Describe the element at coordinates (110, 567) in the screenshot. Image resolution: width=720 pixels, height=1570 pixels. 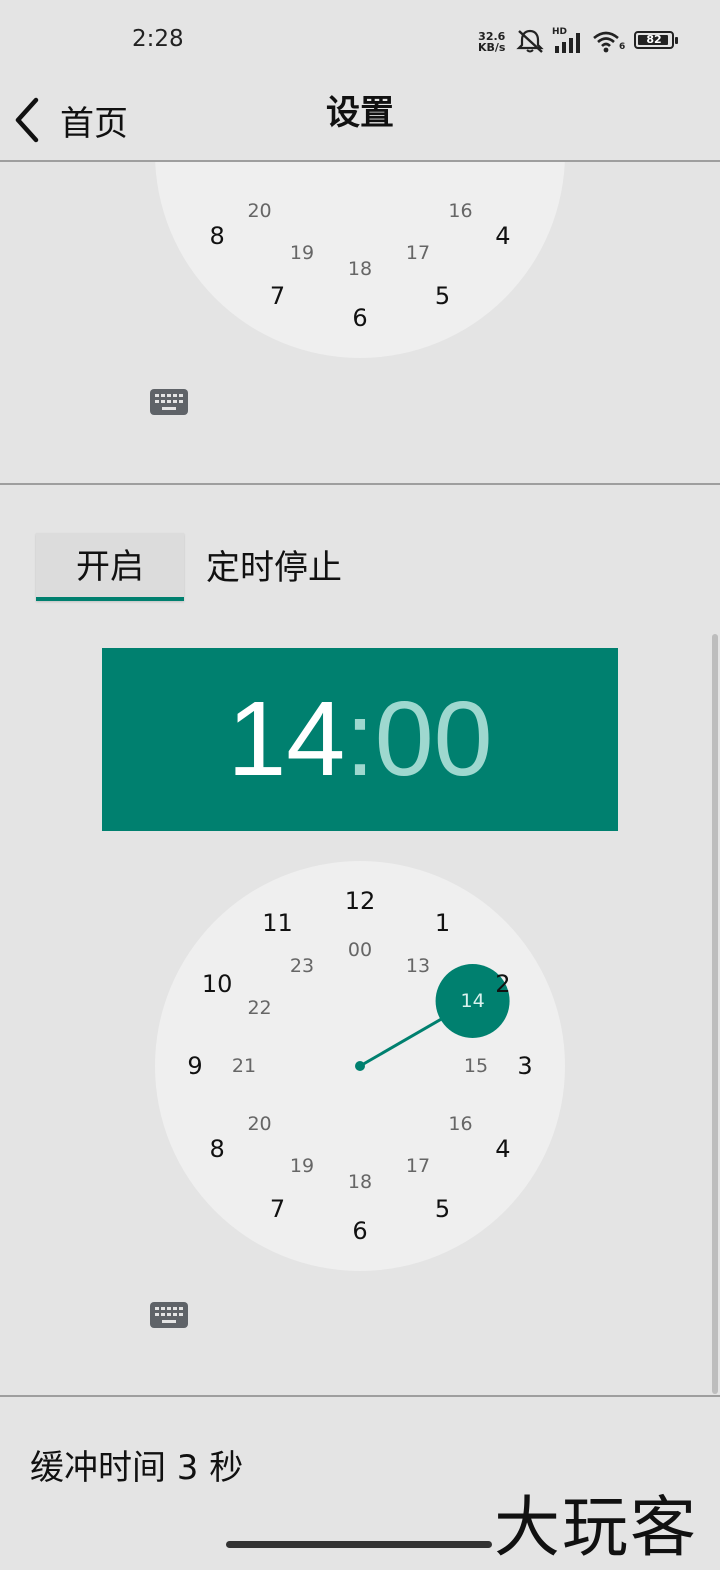
I see `schedule-toggle-button: 开启` at that location.